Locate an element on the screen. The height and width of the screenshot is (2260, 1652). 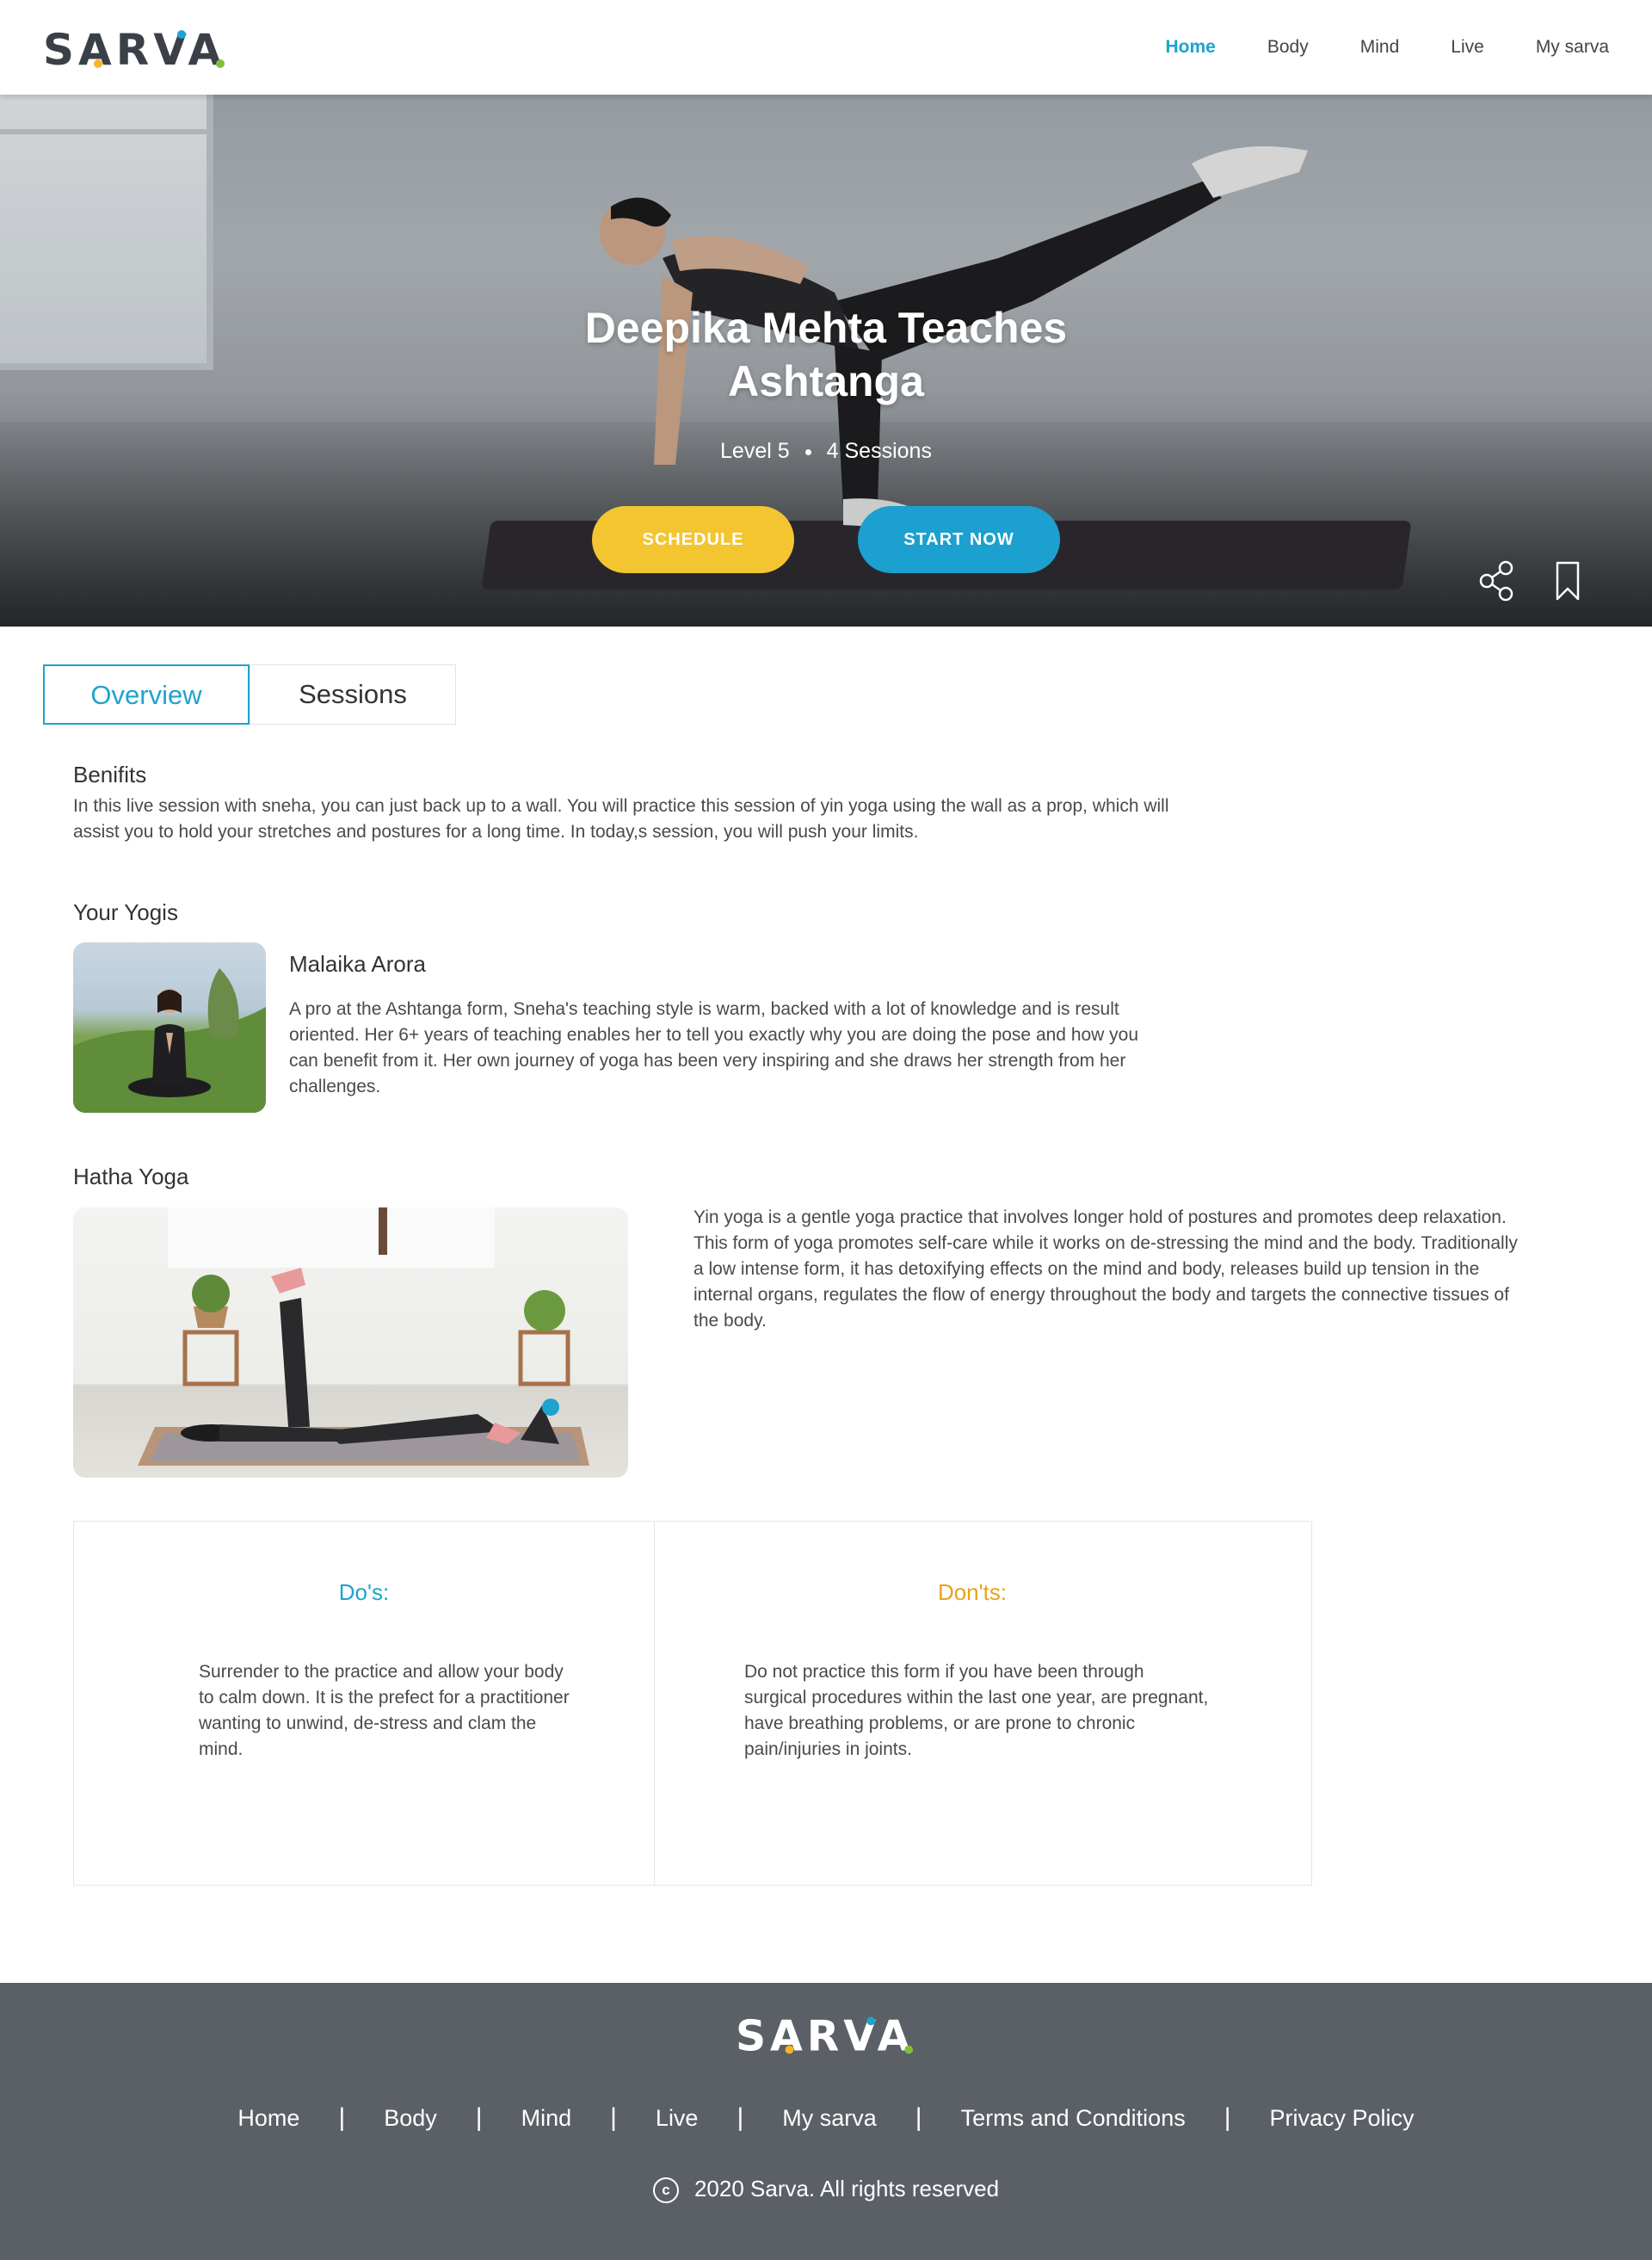
course-meta: Level 5 4 Sessions is located at coordinates (826, 451).